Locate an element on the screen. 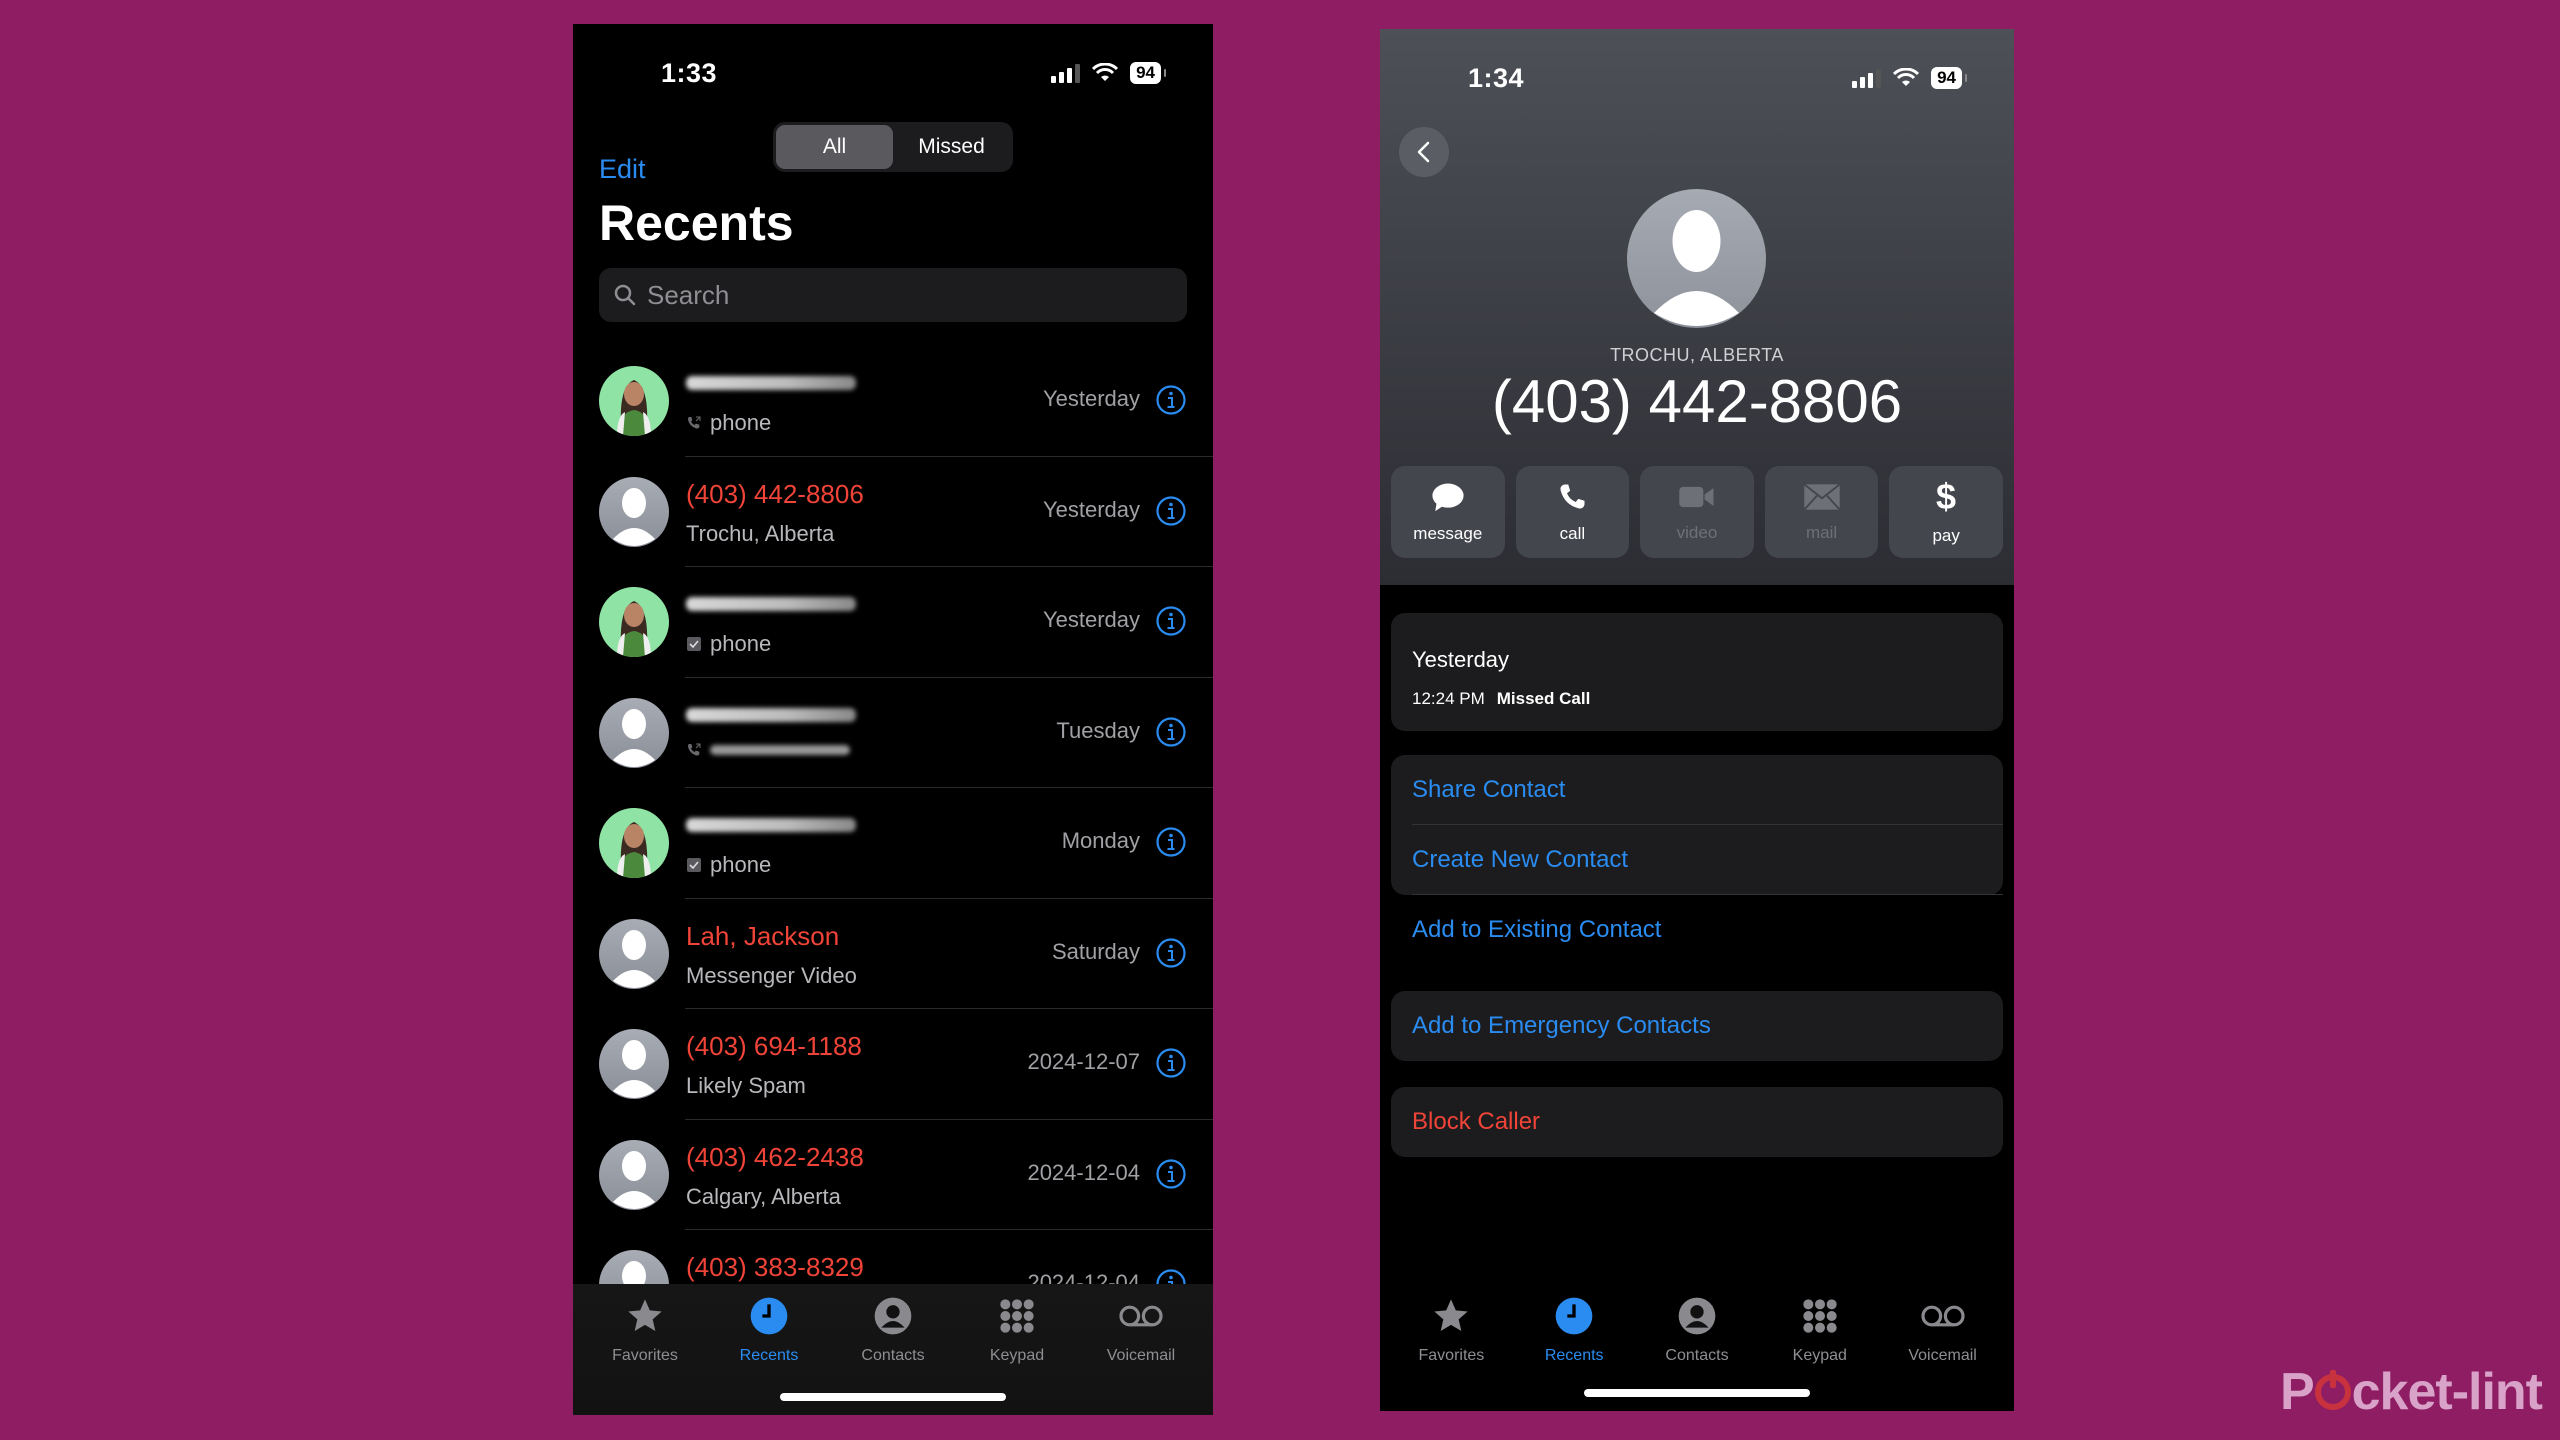  message-action-button: message is located at coordinates (1448, 512).